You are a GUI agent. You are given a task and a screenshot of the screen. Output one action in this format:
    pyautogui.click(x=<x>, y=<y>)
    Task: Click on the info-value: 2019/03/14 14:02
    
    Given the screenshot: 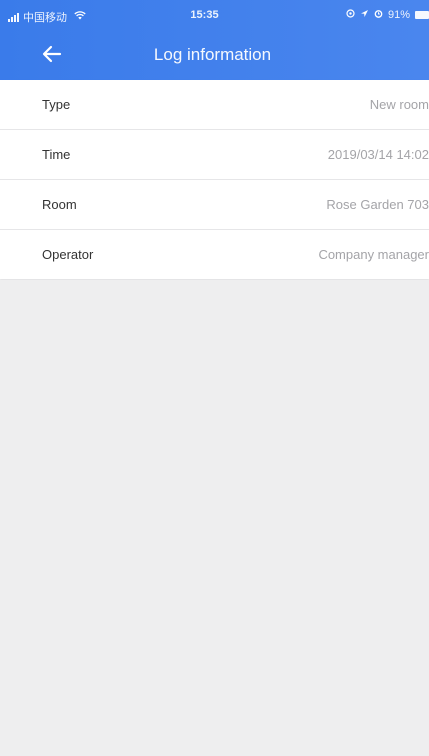 What is the action you would take?
    pyautogui.click(x=378, y=154)
    